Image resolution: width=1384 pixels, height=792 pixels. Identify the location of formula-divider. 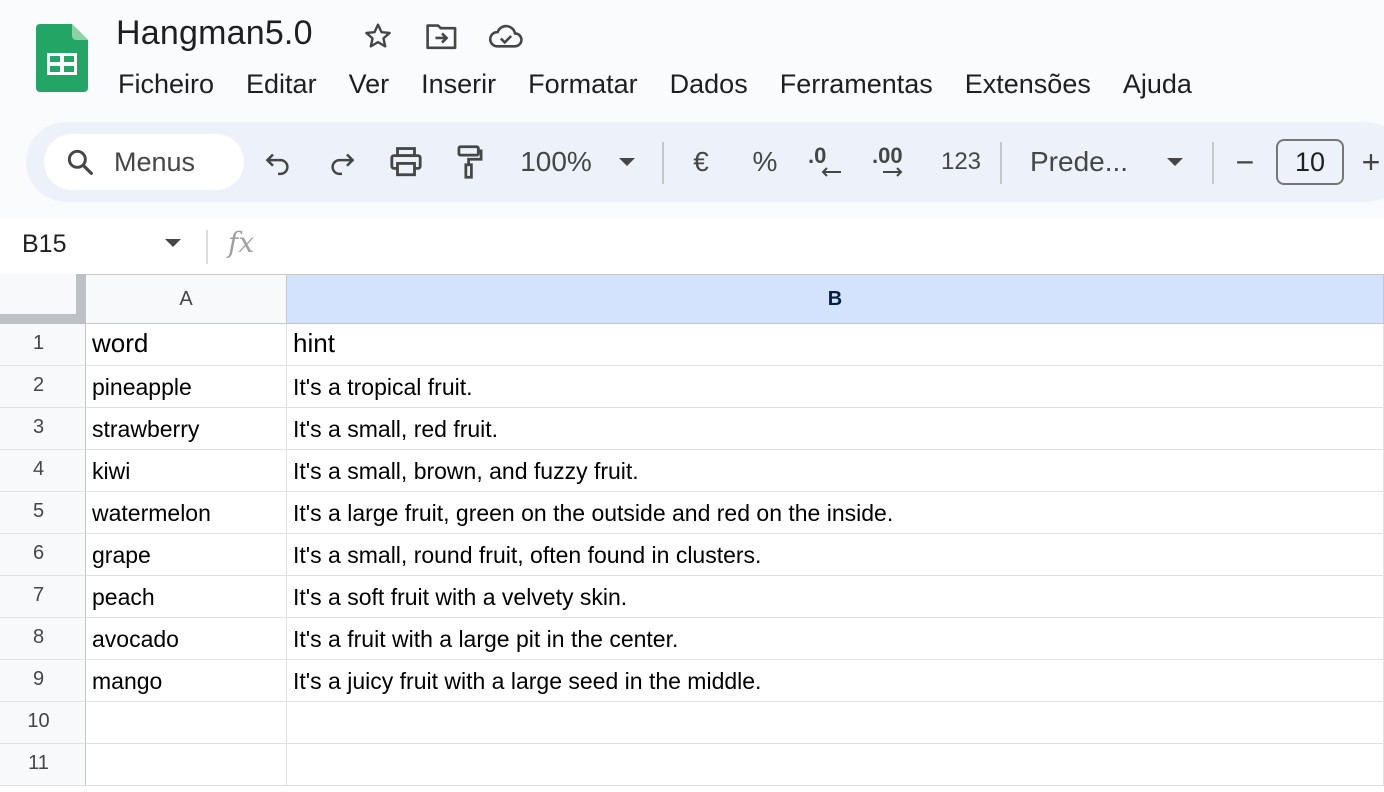
(207, 247).